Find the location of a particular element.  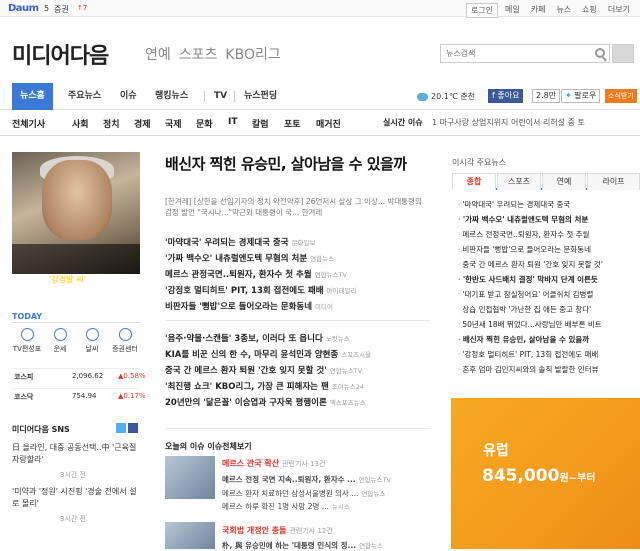

tab-sports: 스포츠 is located at coordinates (519, 181).